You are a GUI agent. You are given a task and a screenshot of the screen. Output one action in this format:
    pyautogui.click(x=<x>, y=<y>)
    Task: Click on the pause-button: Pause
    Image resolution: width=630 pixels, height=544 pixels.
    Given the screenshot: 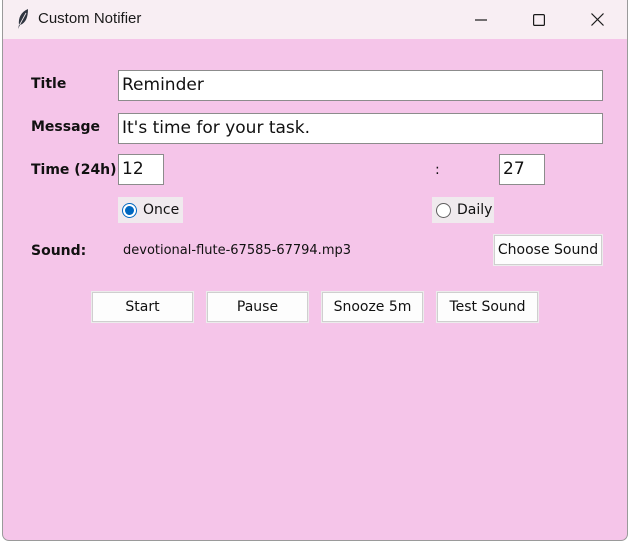 What is the action you would take?
    pyautogui.click(x=257, y=307)
    